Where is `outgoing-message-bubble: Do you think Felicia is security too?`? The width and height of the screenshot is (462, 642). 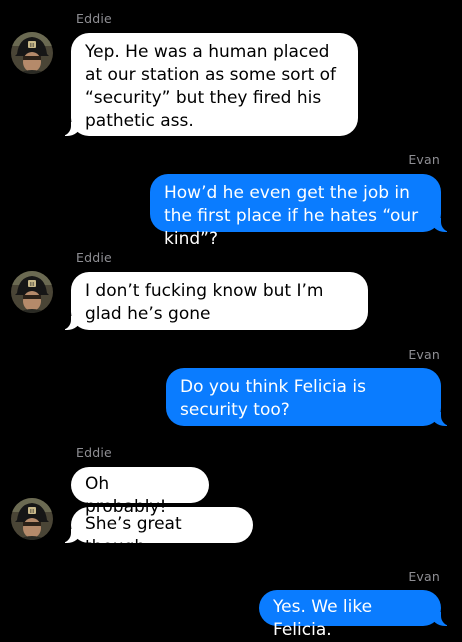
outgoing-message-bubble: Do you think Felicia is security too? is located at coordinates (309, 397).